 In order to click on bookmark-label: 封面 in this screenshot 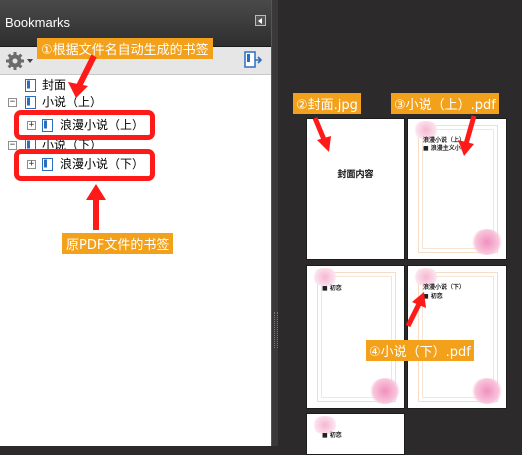, I will do `click(54, 85)`.